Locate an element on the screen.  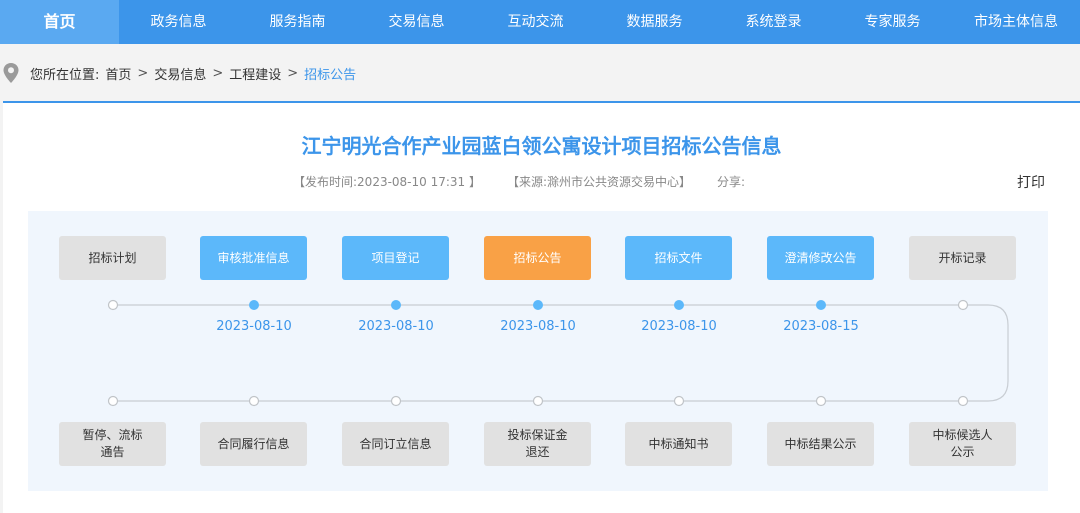
nav-government-info: 政务信息 is located at coordinates (178, 22).